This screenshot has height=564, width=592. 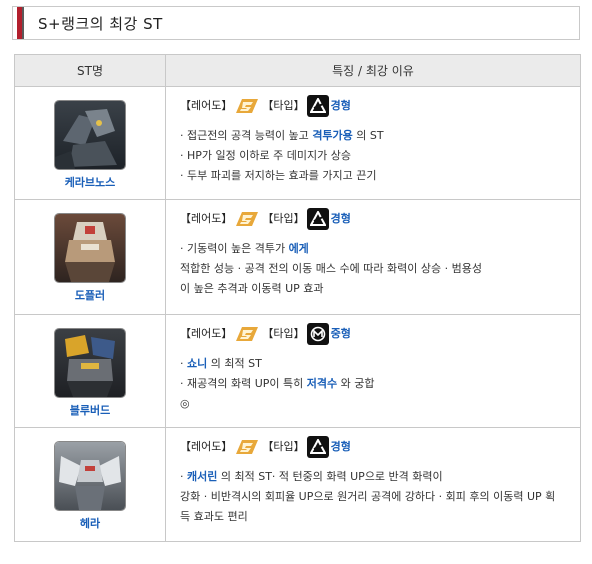 I want to click on highlight-link: 격투가용, so click(x=332, y=135).